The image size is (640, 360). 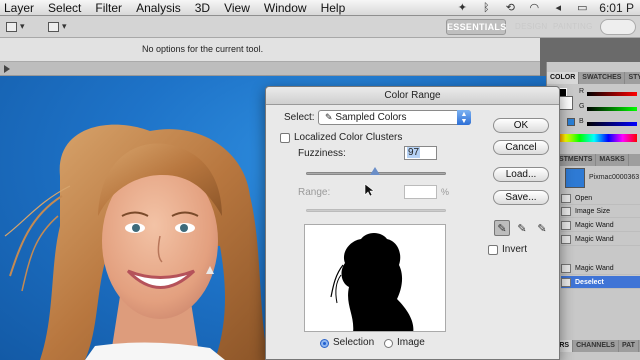 What do you see at coordinates (582, 91) in the screenshot?
I see `channel-r-label: R` at bounding box center [582, 91].